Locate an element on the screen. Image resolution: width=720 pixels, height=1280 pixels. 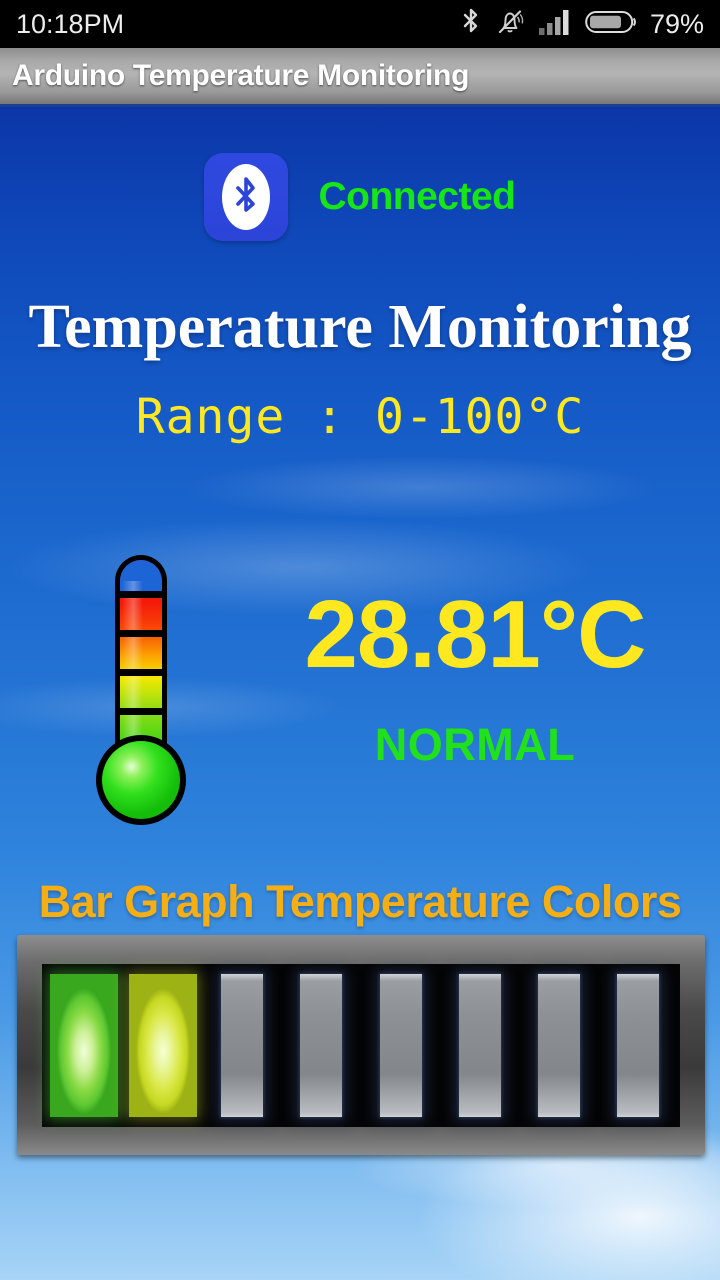
page-title: Arduino Temperature Monitoring is located at coordinates (241, 75).